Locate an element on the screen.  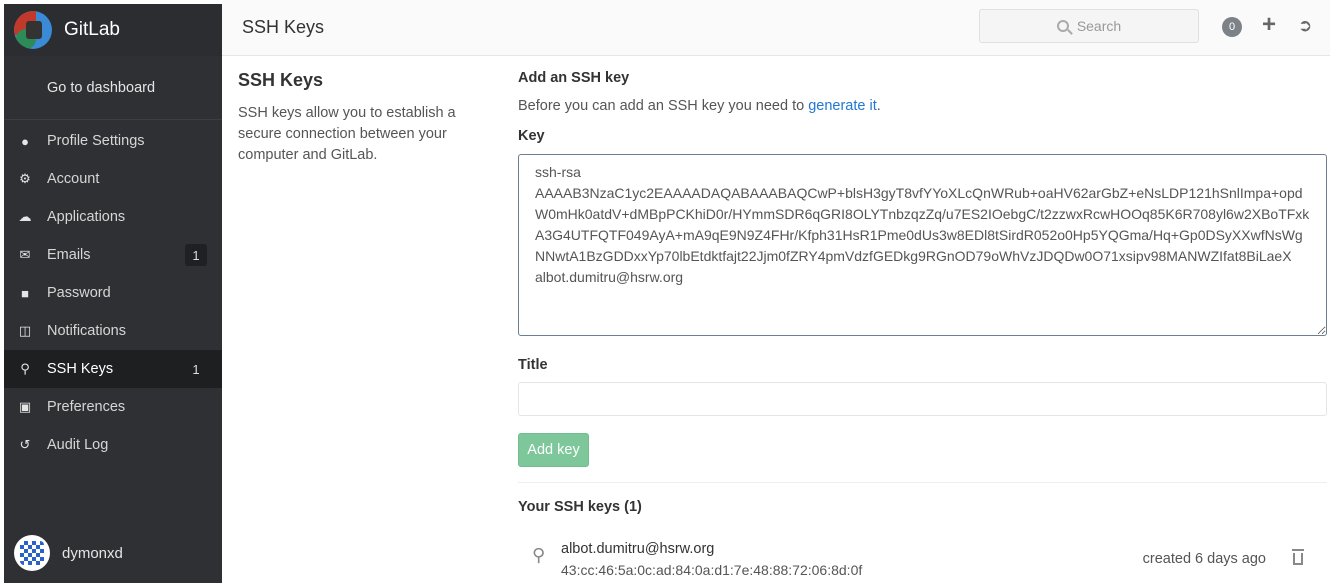
sidebar-header: GitLab is located at coordinates (113, 30).